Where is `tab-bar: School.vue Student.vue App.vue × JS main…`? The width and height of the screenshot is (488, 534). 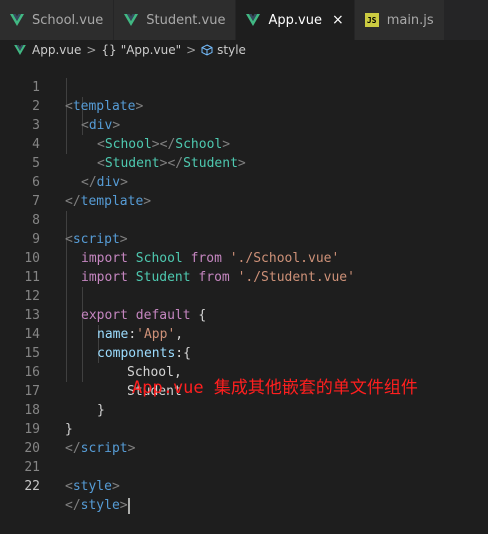
tab-bar: School.vue Student.vue App.vue × JS main… is located at coordinates (244, 20).